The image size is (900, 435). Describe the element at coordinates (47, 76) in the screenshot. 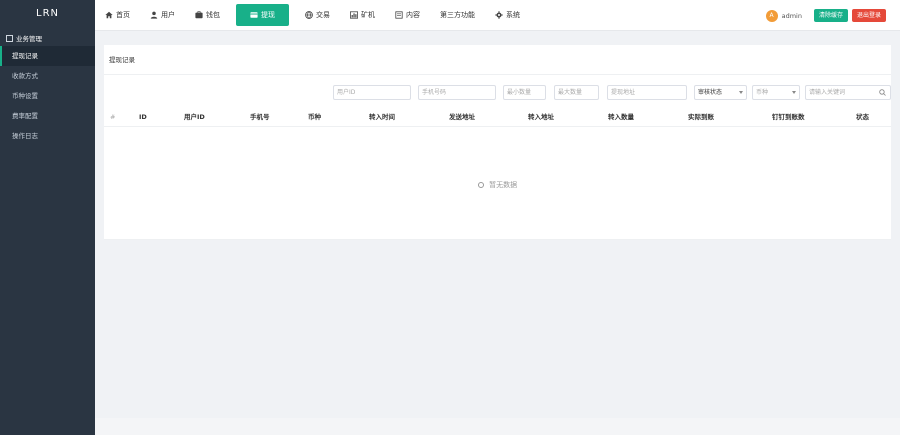

I see `sidebar-item-payment-methods: 收款方式` at that location.